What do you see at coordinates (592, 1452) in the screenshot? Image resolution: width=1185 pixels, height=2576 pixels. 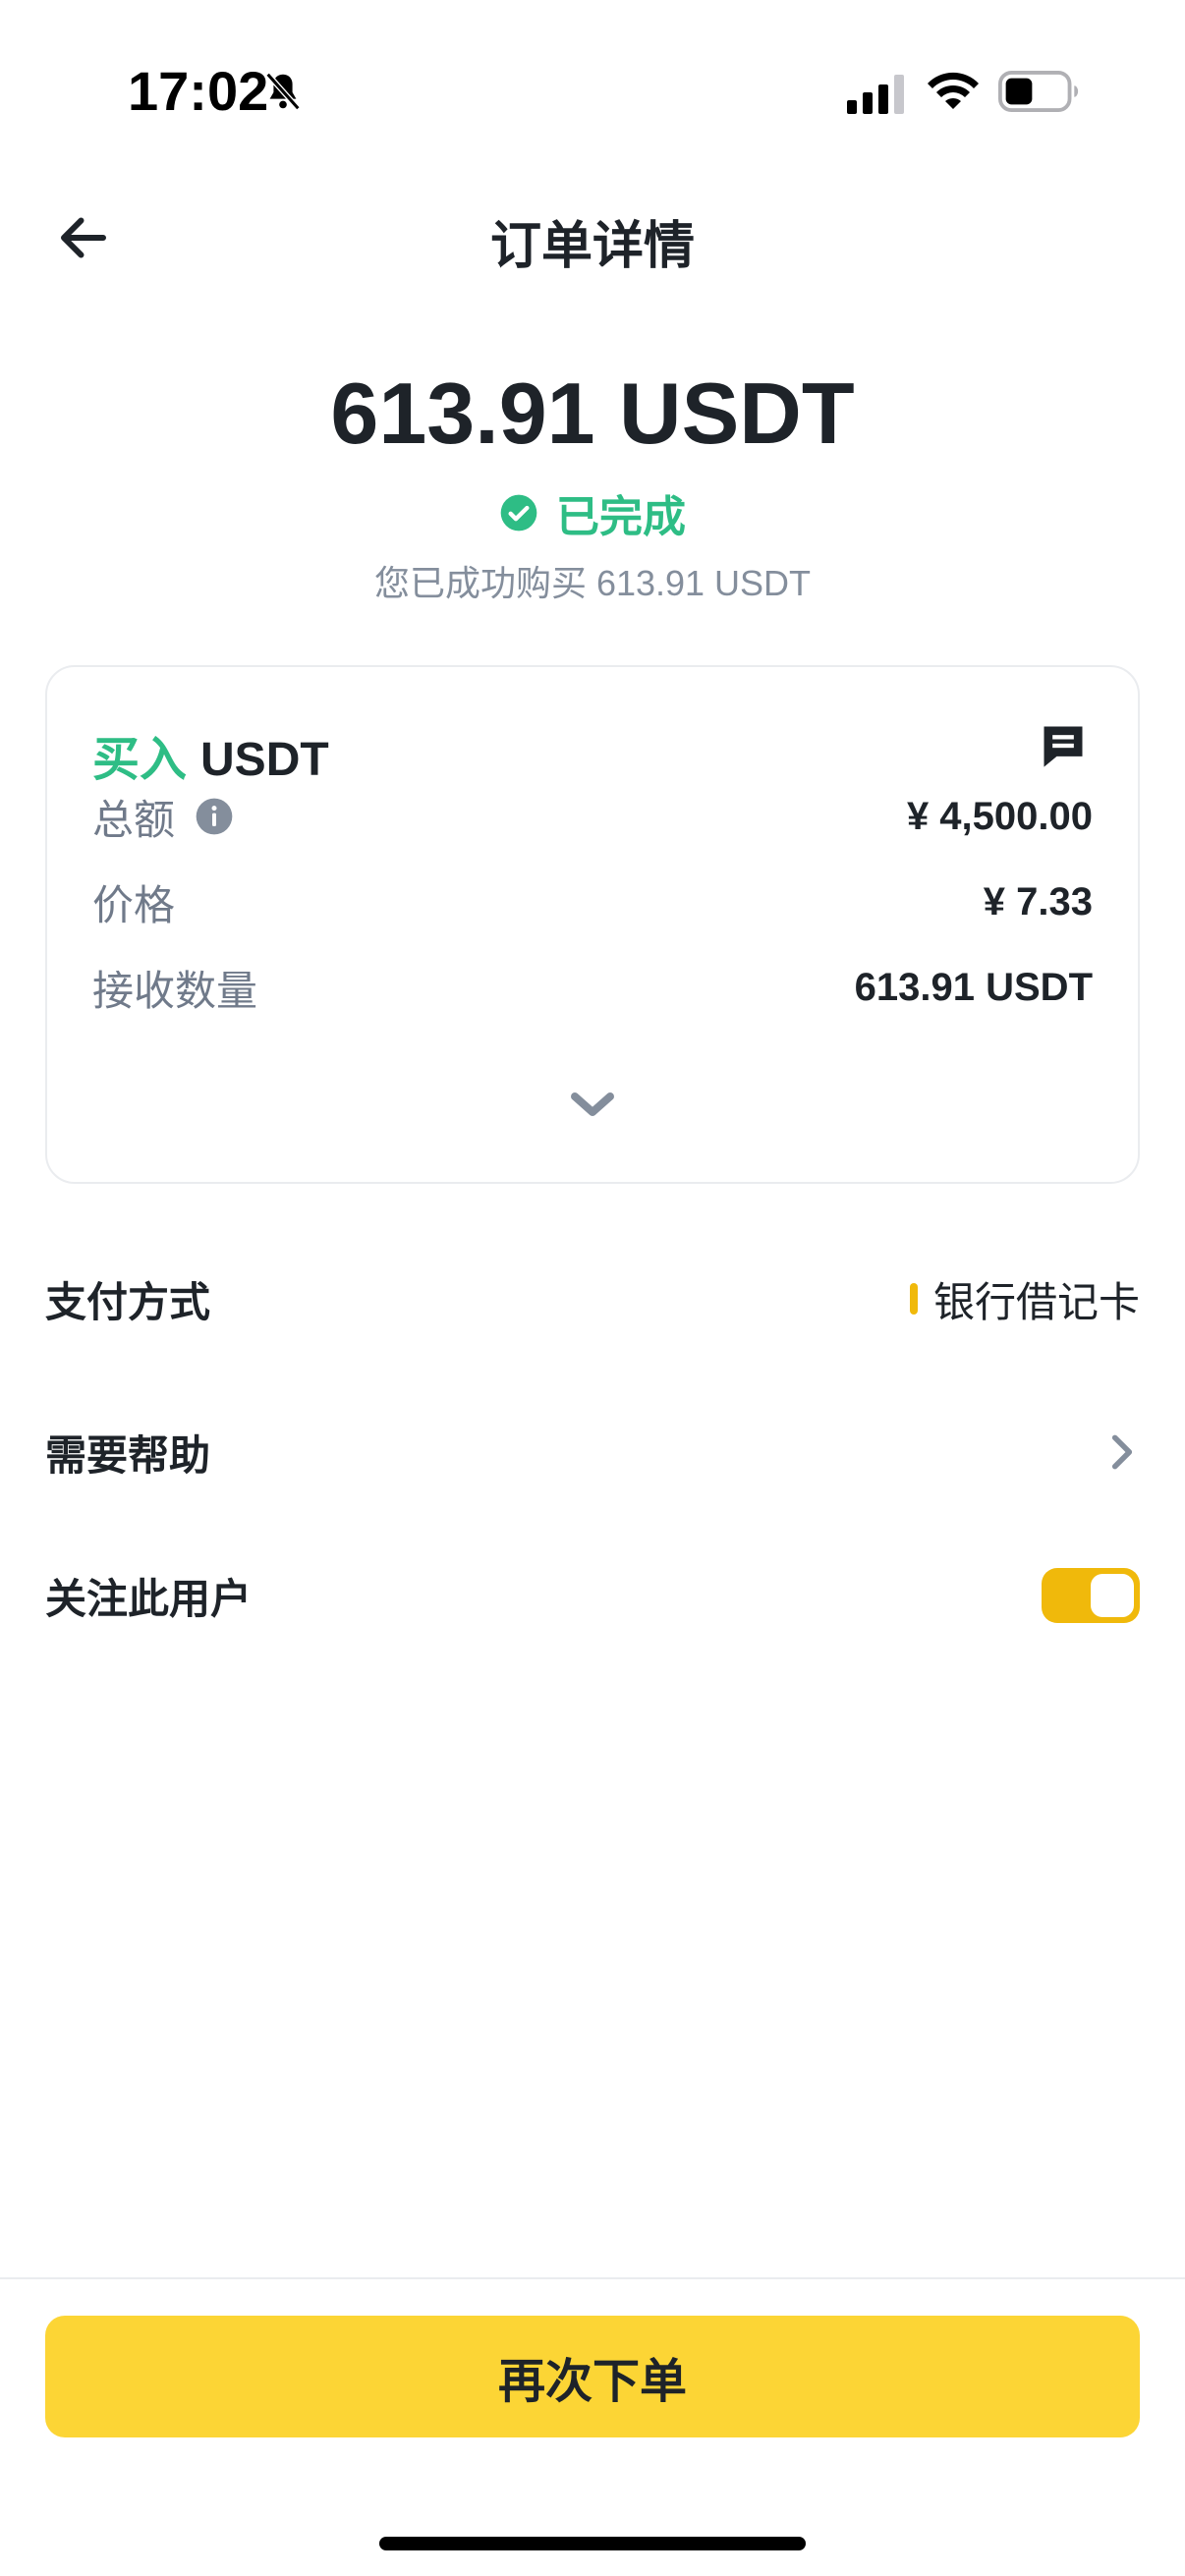 I see `help-row: 需要帮助` at bounding box center [592, 1452].